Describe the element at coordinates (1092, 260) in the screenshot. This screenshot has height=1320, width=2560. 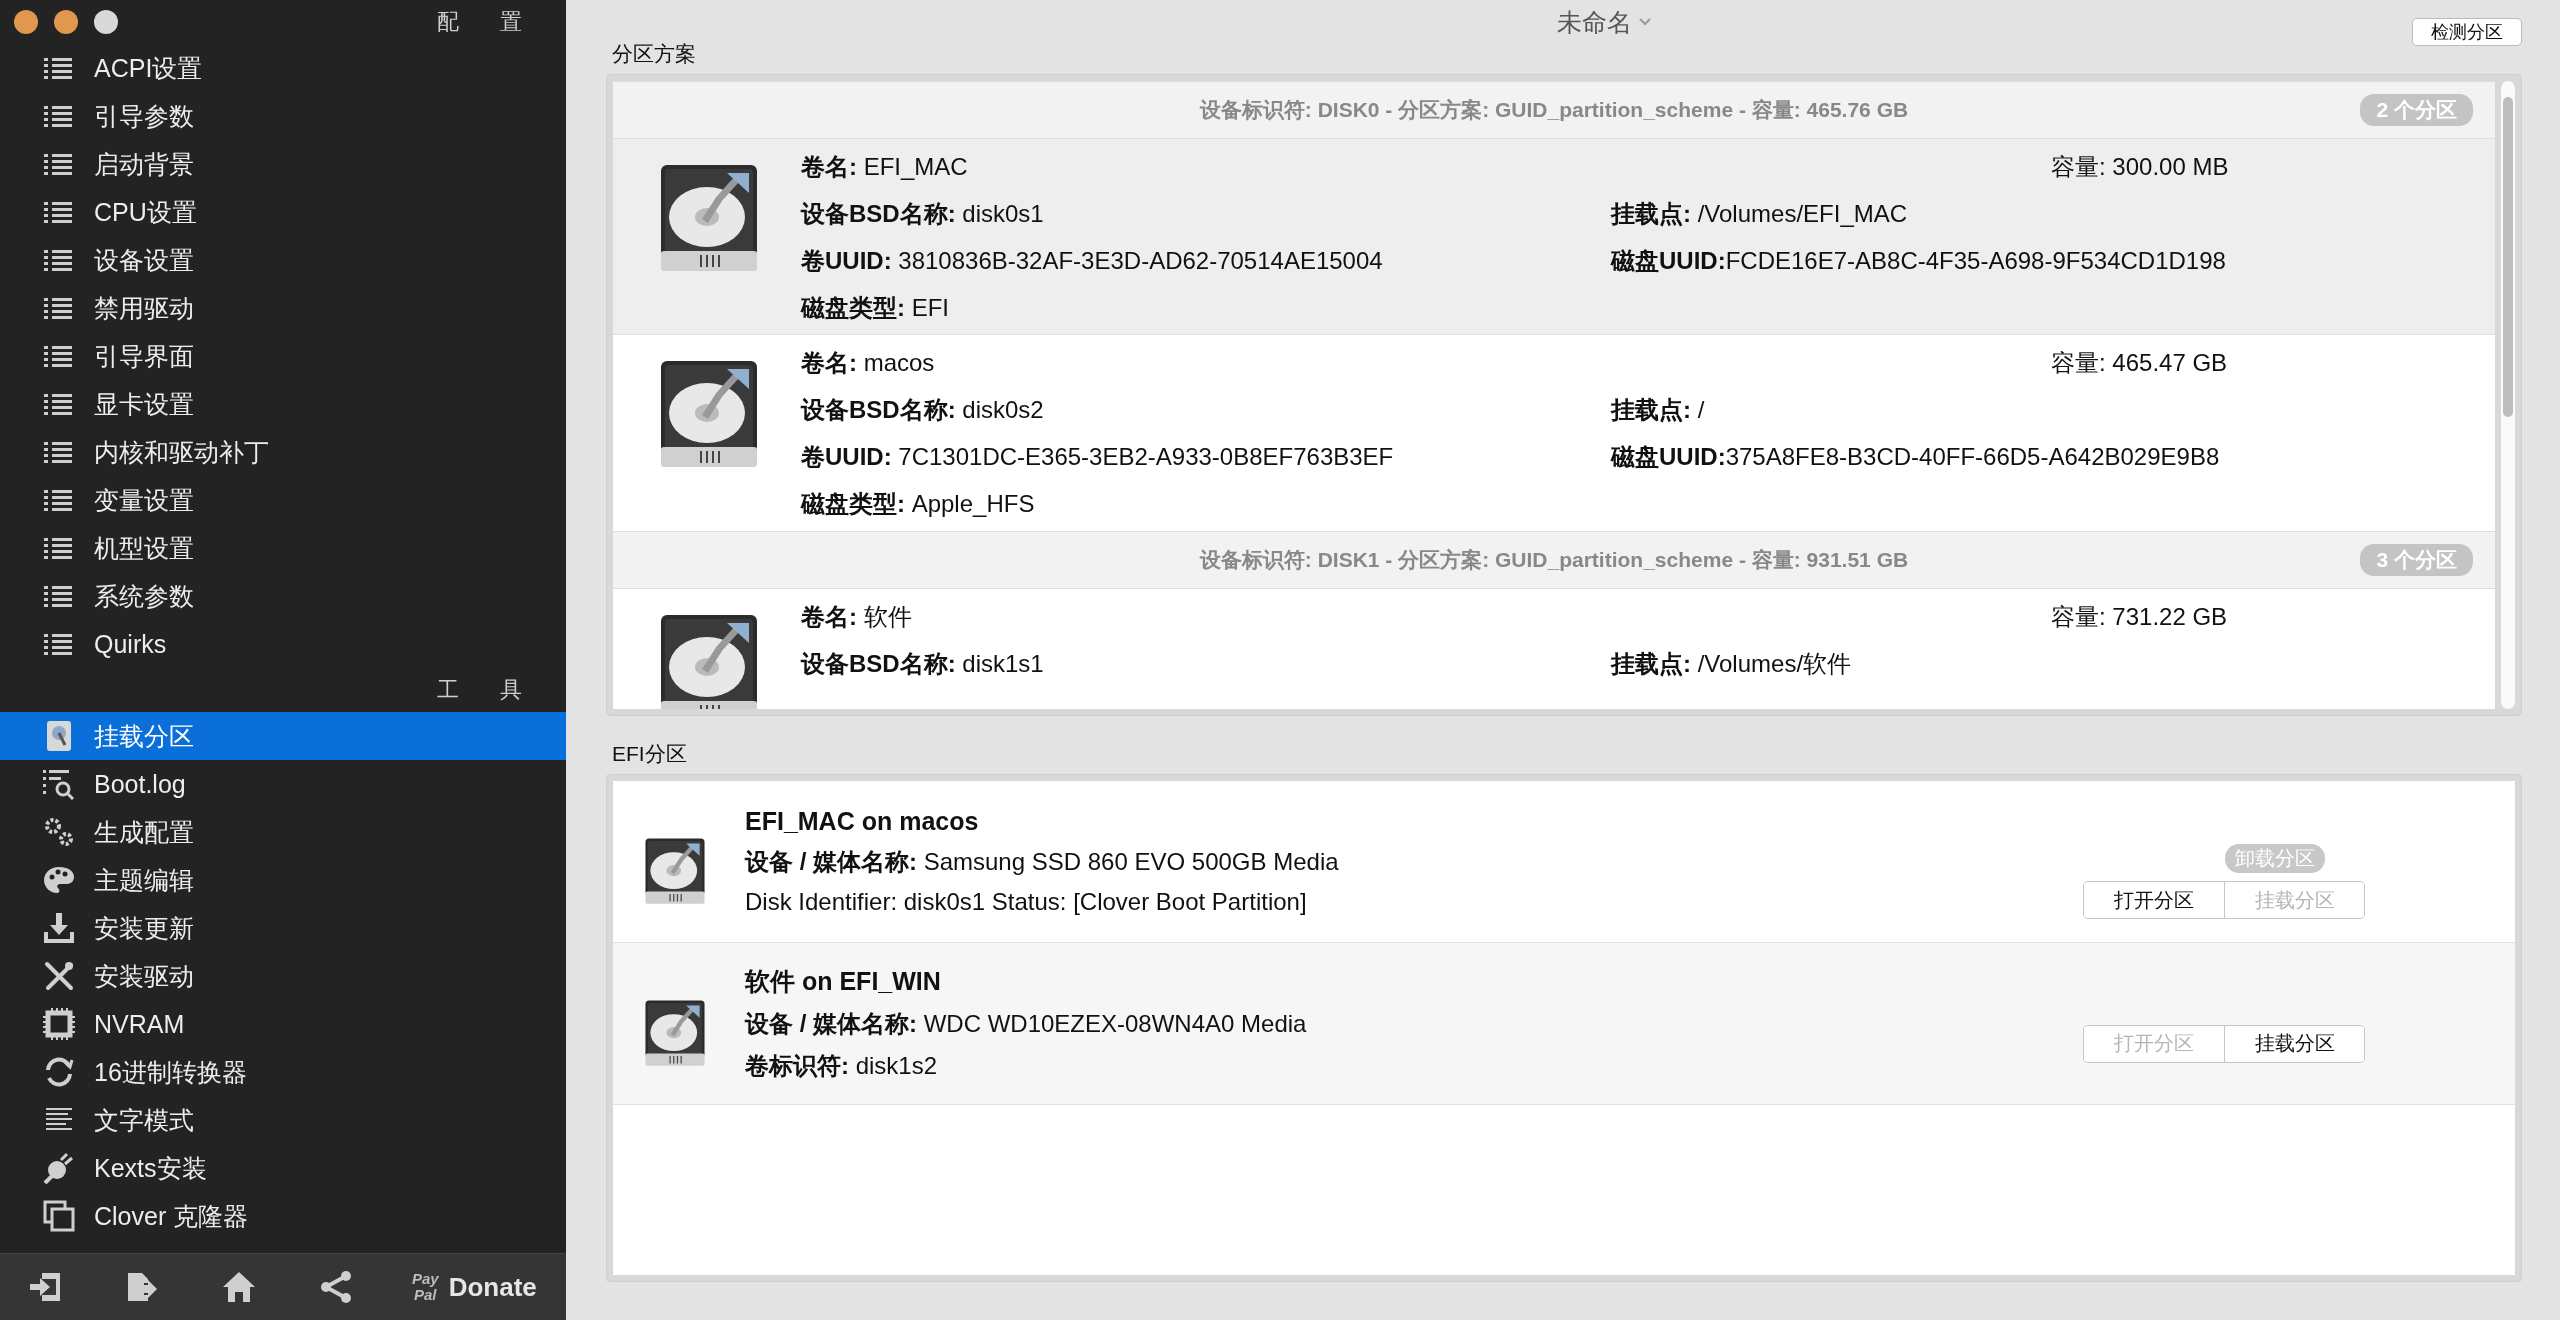
I see `volume-uuid: 卷UUID: 3810836B-32AF-3E3D-AD62-70514AE15004` at that location.